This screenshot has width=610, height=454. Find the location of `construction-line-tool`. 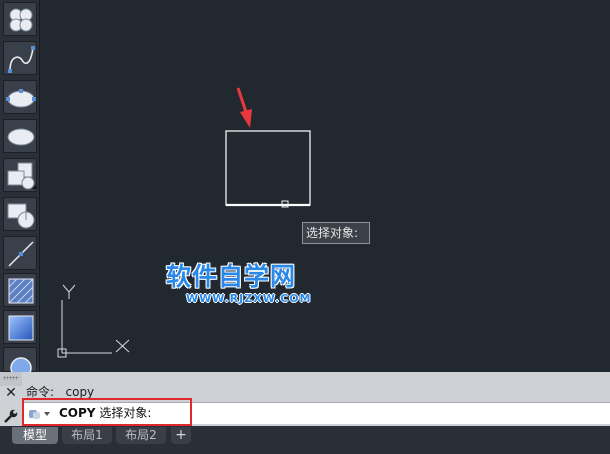

construction-line-tool is located at coordinates (20, 253).